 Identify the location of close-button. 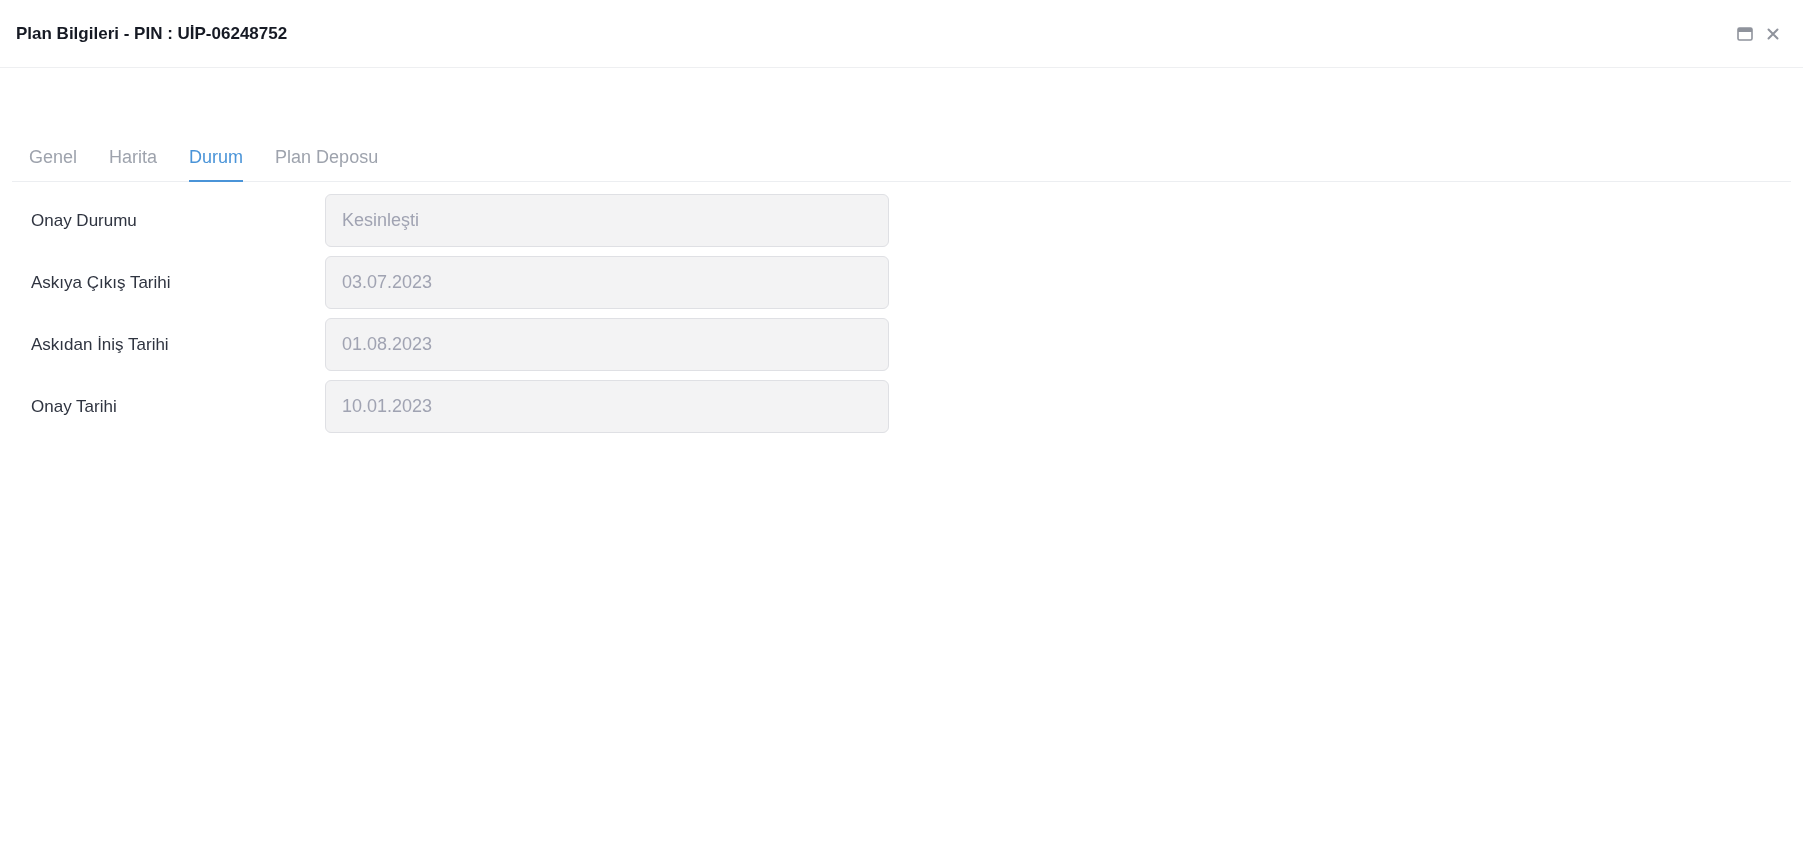
(1773, 33).